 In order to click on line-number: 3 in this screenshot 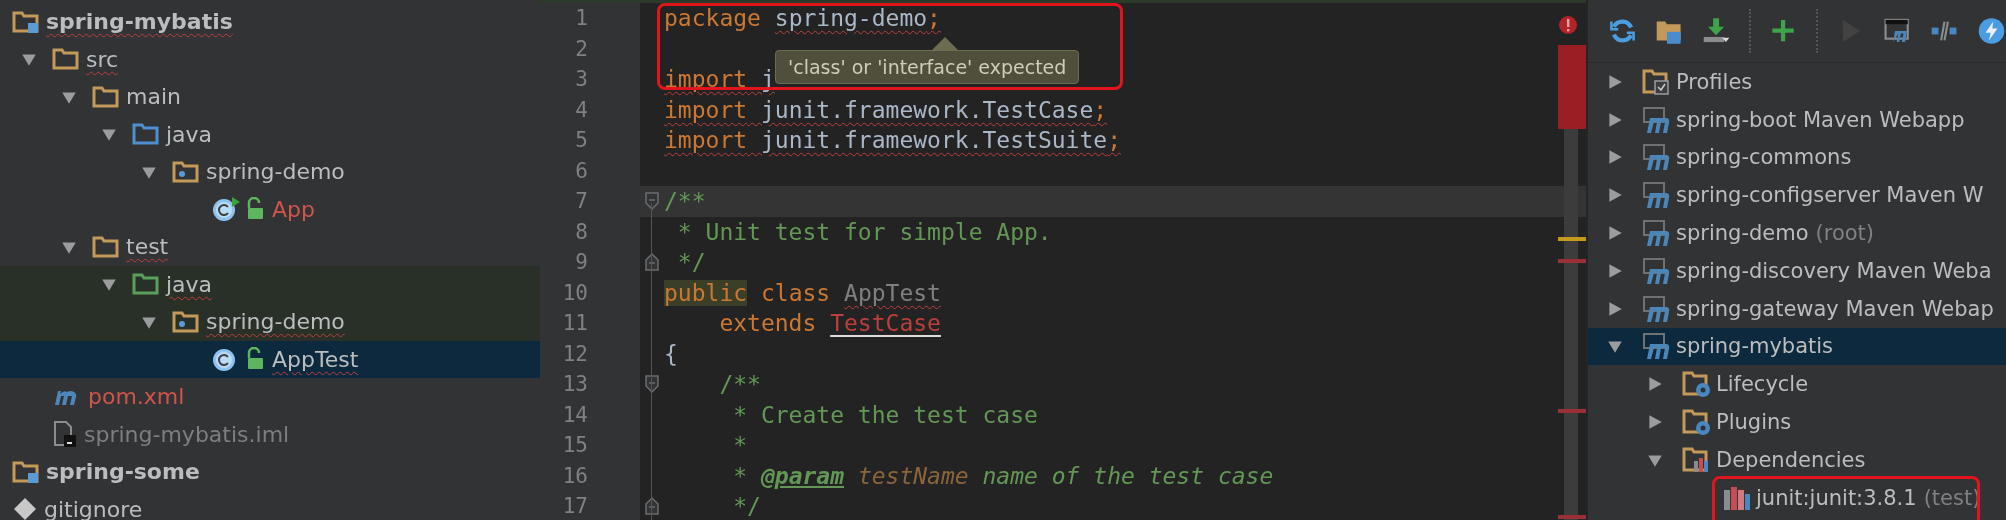, I will do `click(590, 79)`.